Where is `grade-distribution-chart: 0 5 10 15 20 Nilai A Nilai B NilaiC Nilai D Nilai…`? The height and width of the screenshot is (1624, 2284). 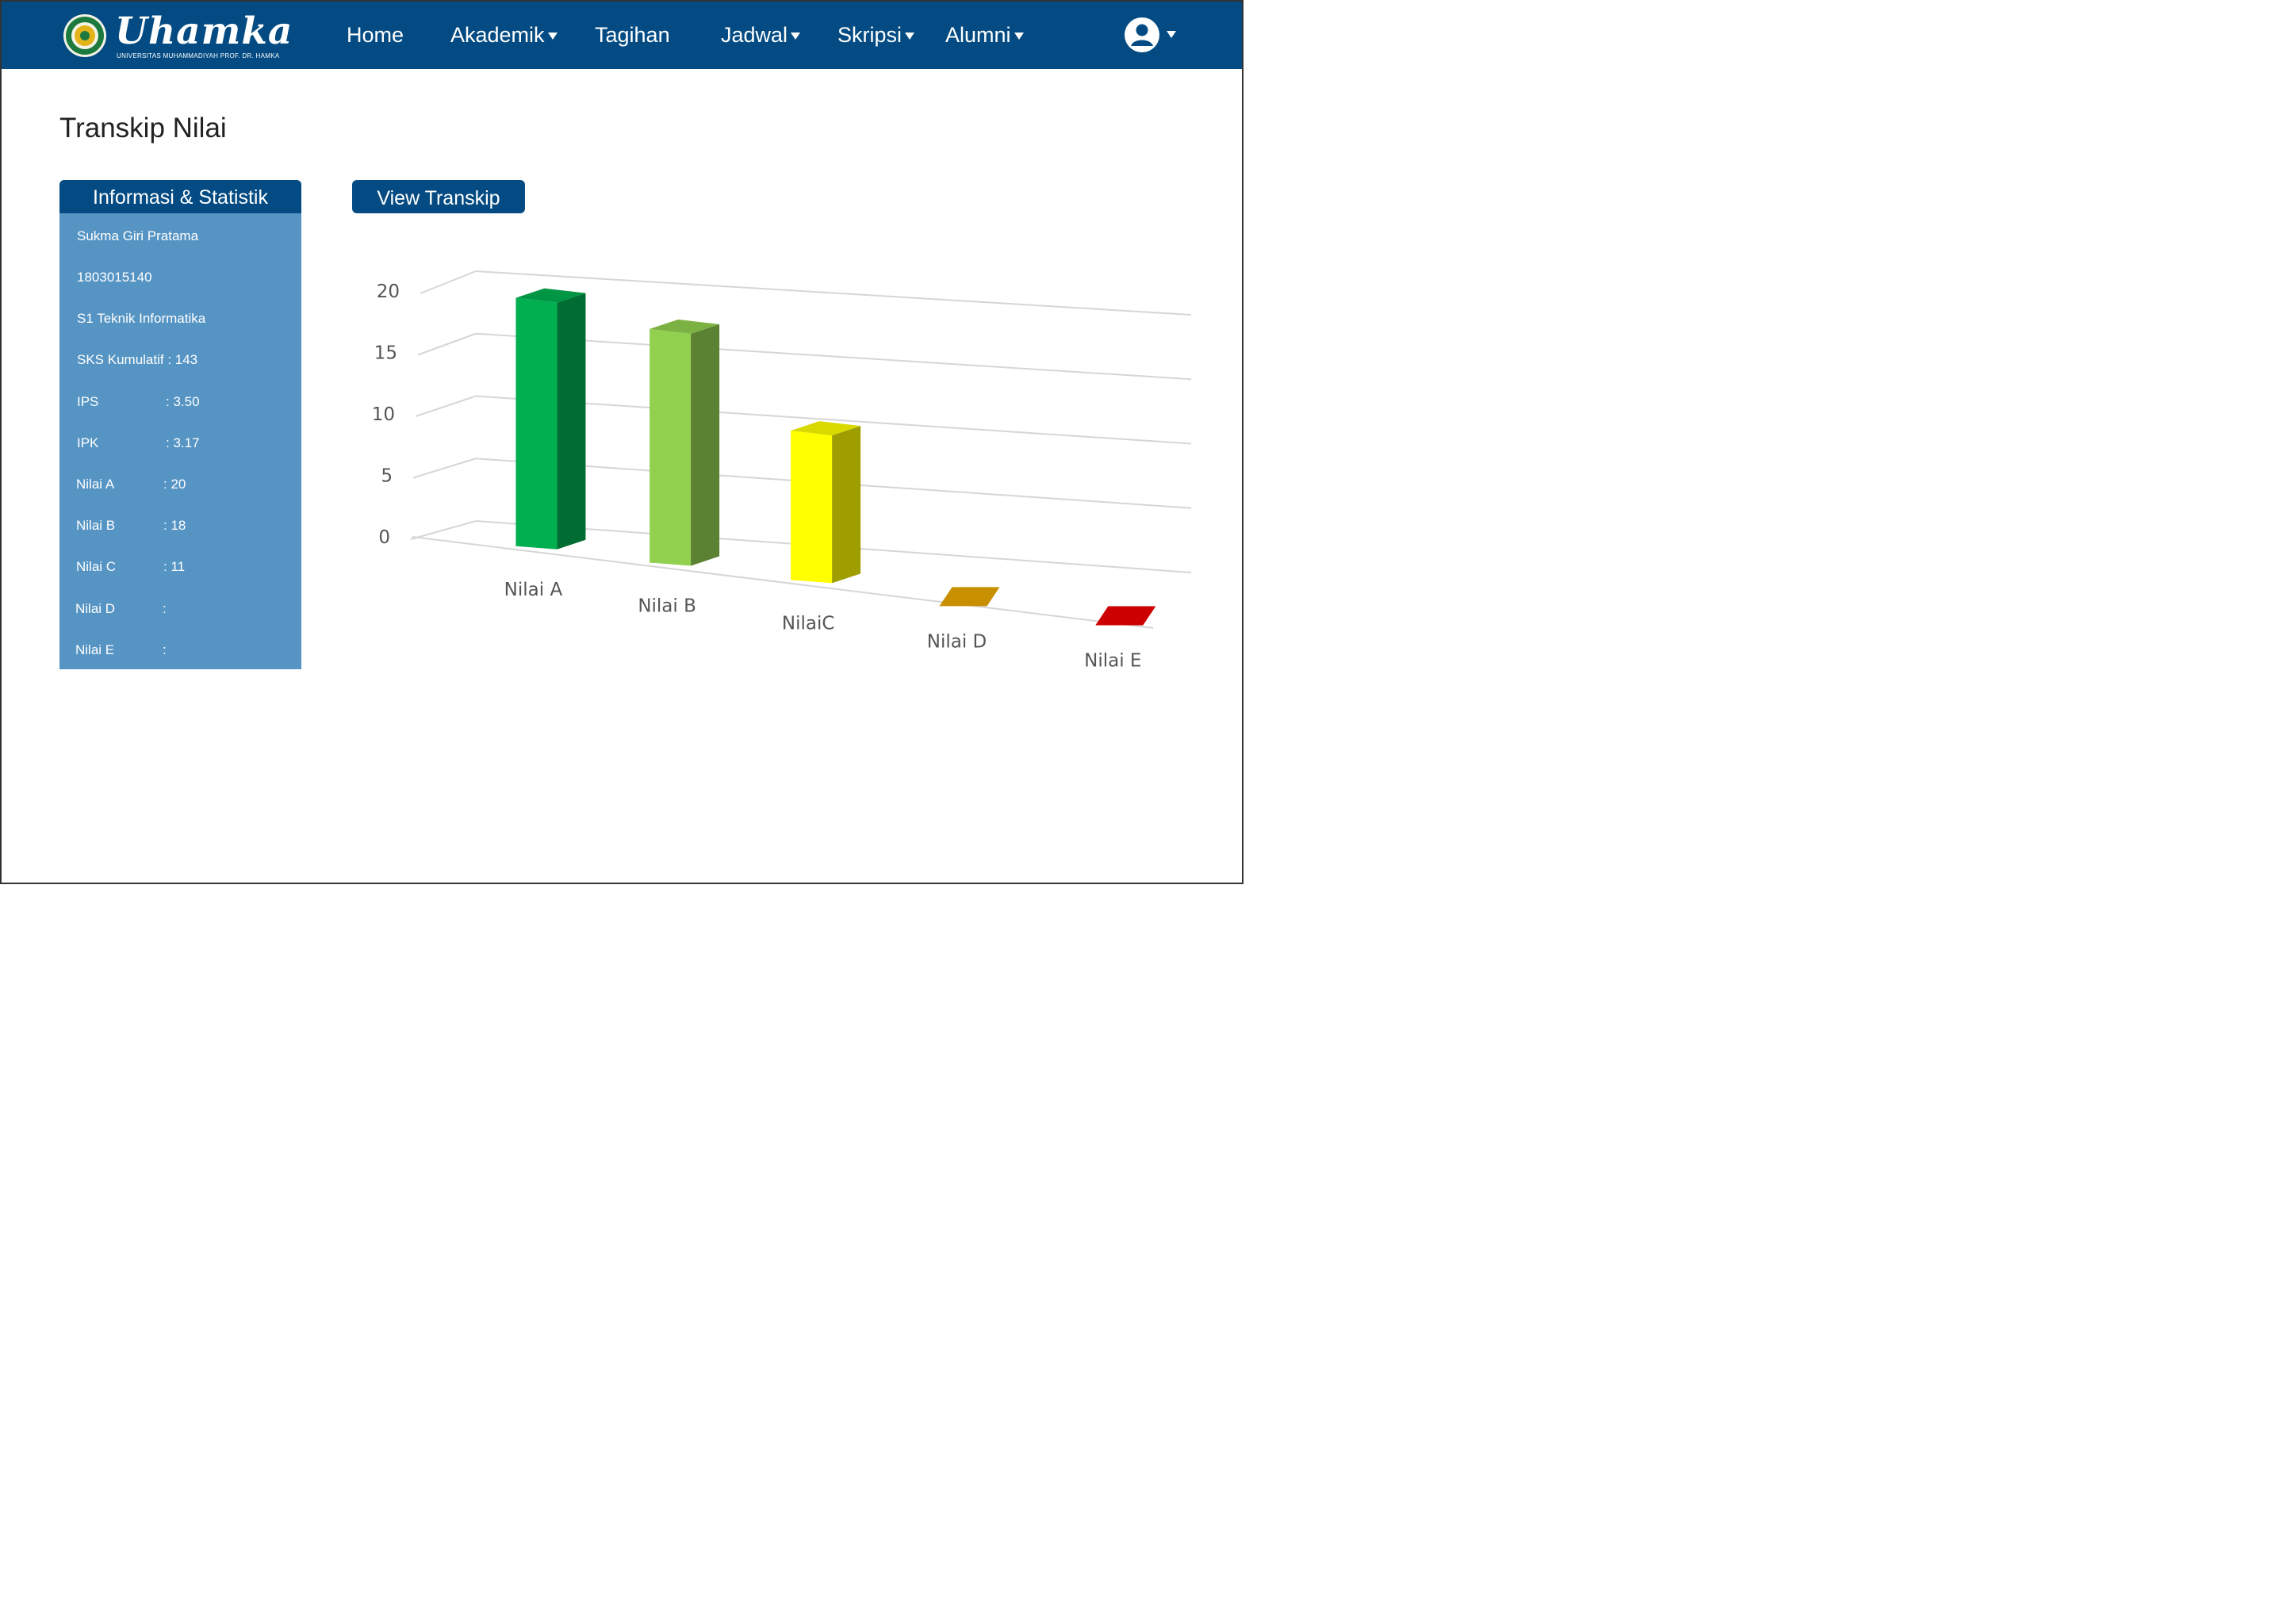
grade-distribution-chart: 0 5 10 15 20 Nilai A Nilai B NilaiC Nilai D Nilai… is located at coordinates (782, 471).